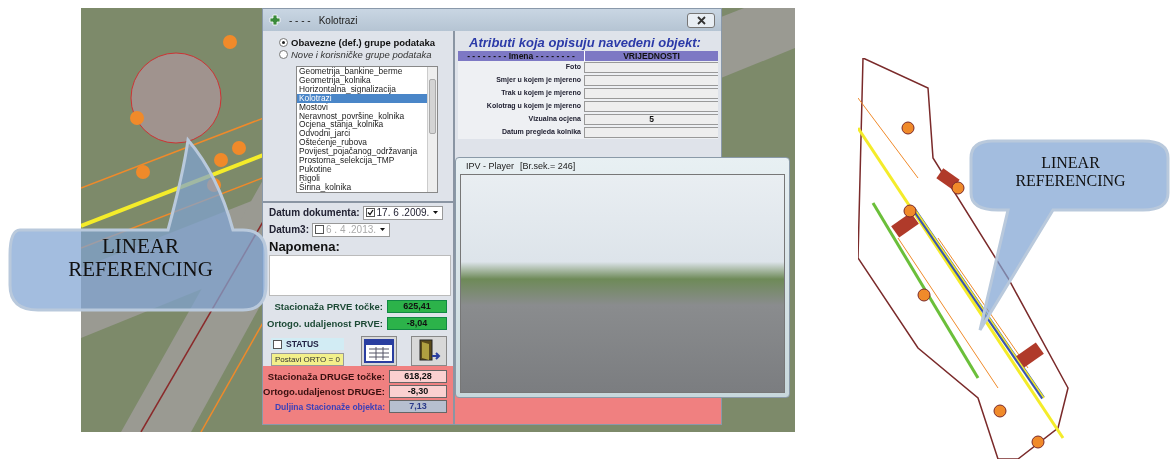 Image resolution: width=1171 pixels, height=459 pixels. I want to click on value-field: 7,13, so click(418, 407).